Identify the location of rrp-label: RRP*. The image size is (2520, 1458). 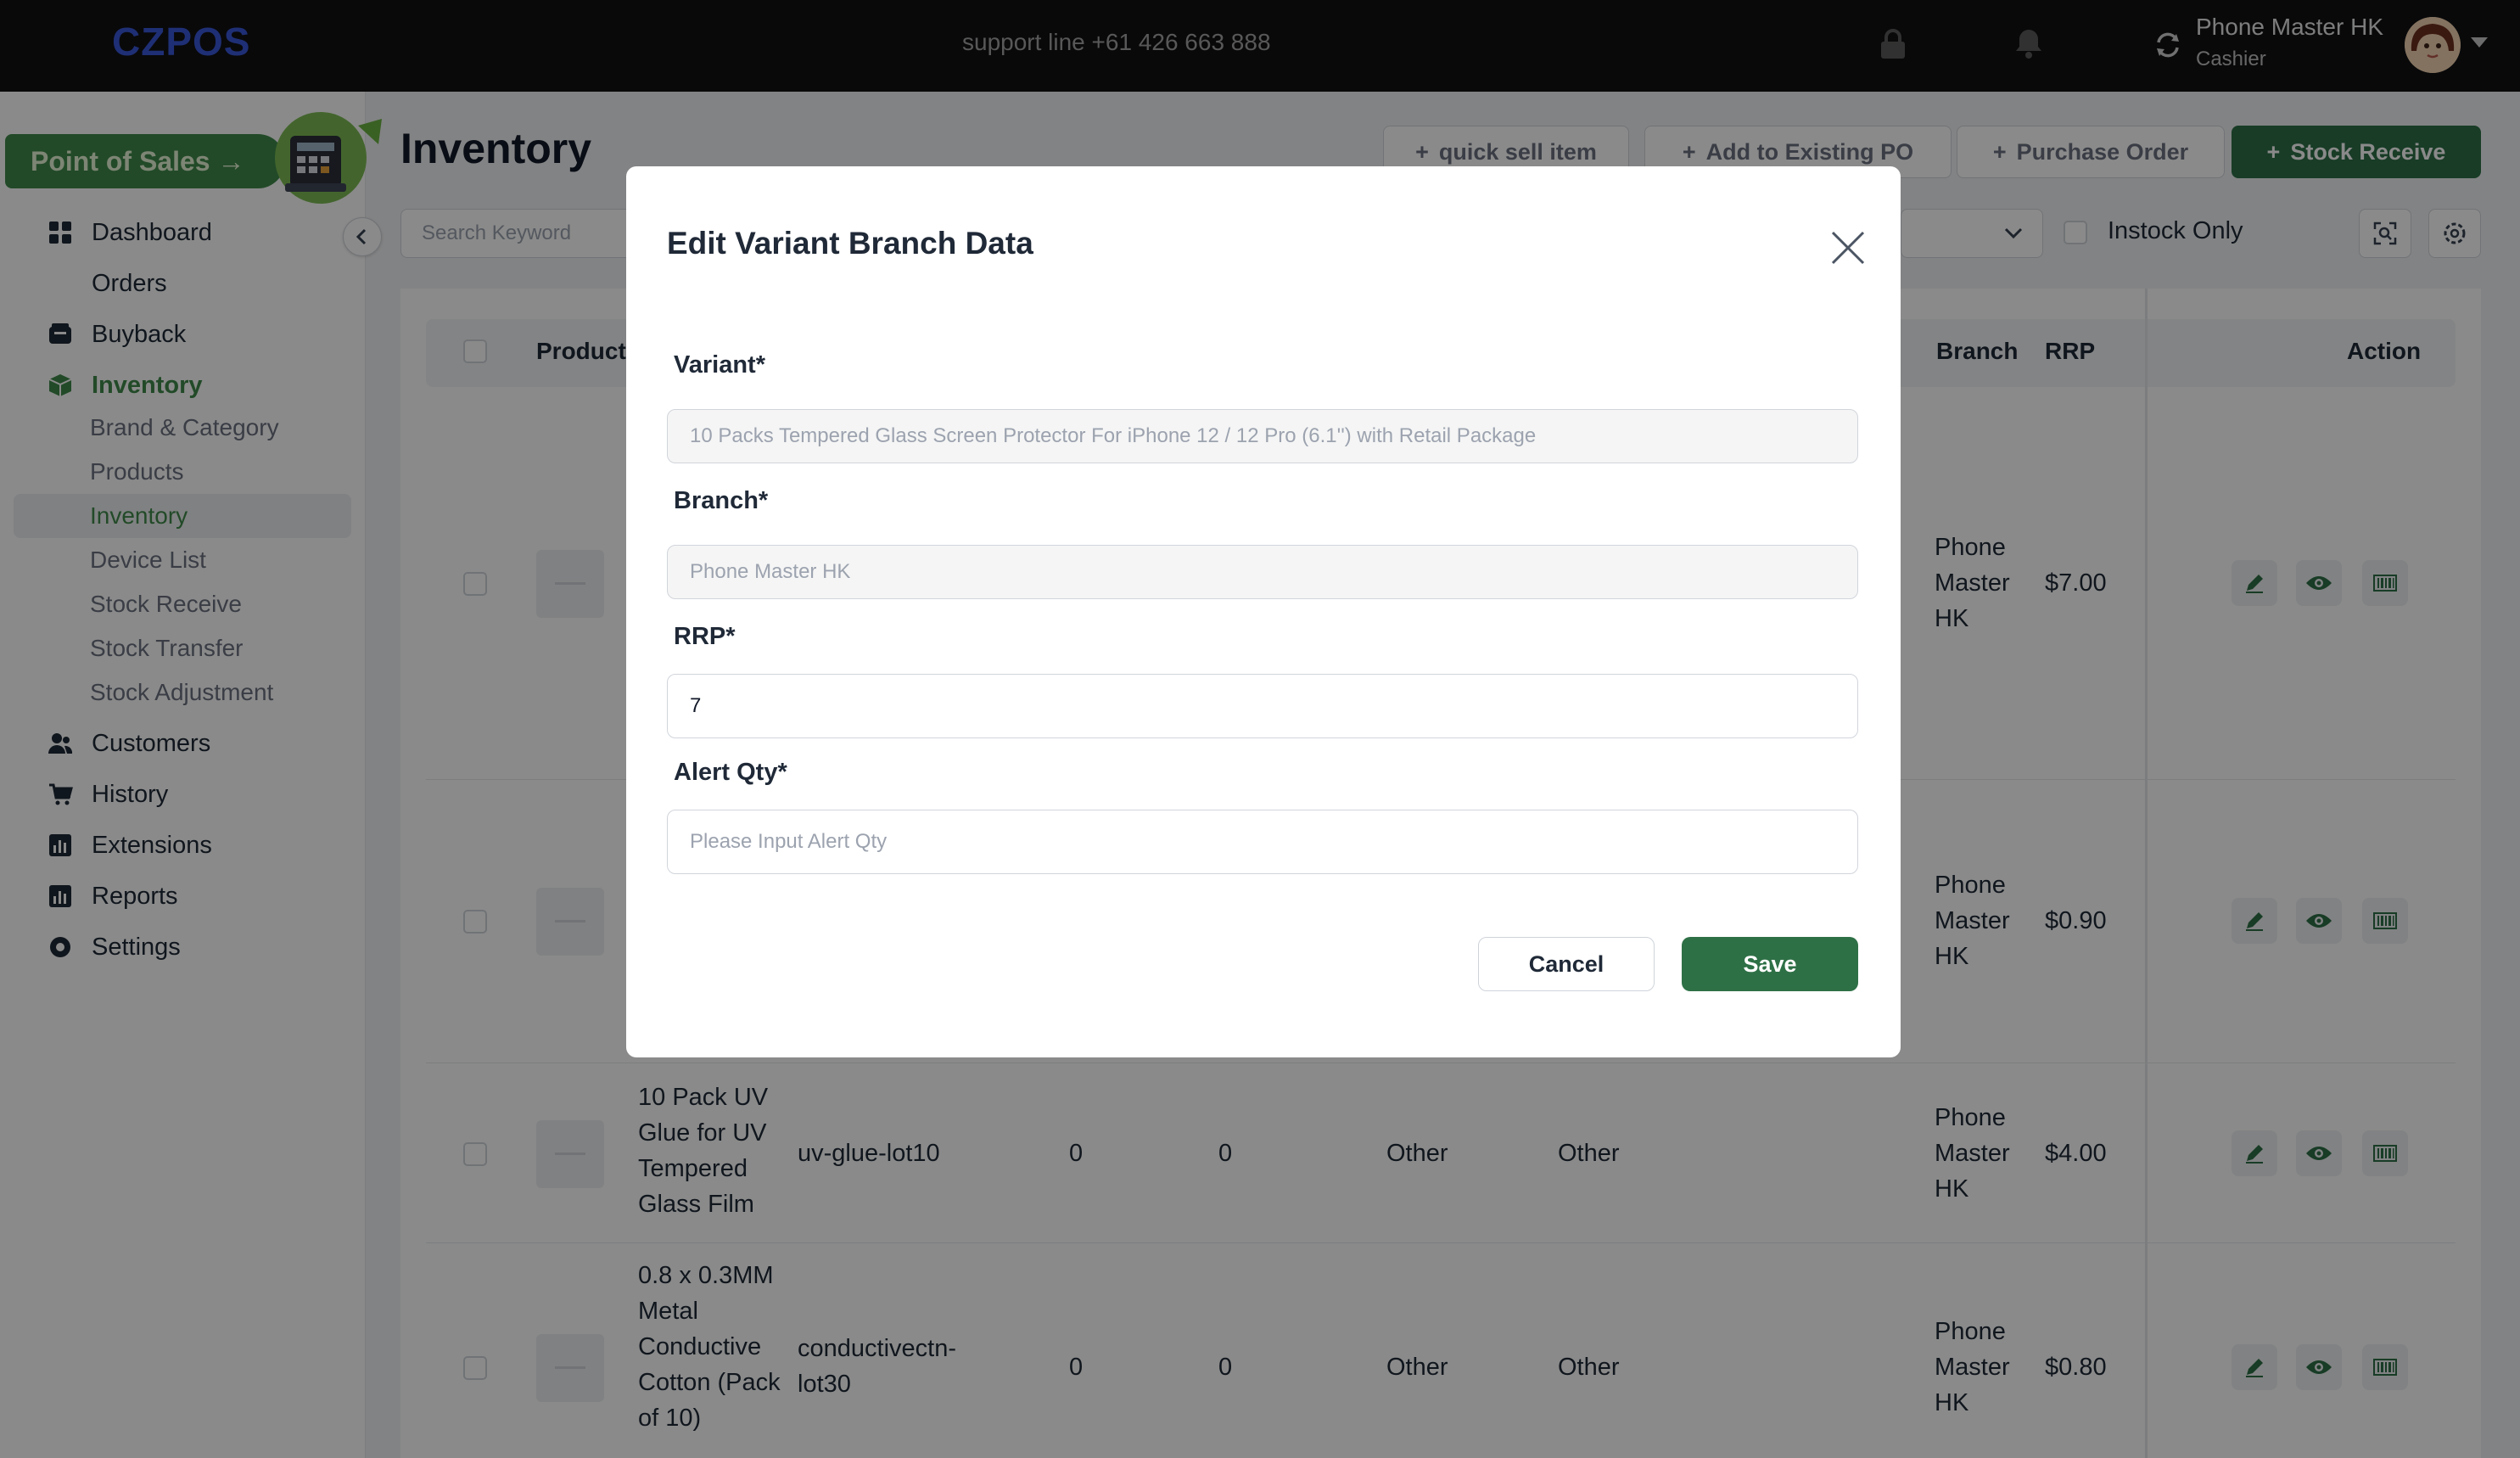
(705, 637).